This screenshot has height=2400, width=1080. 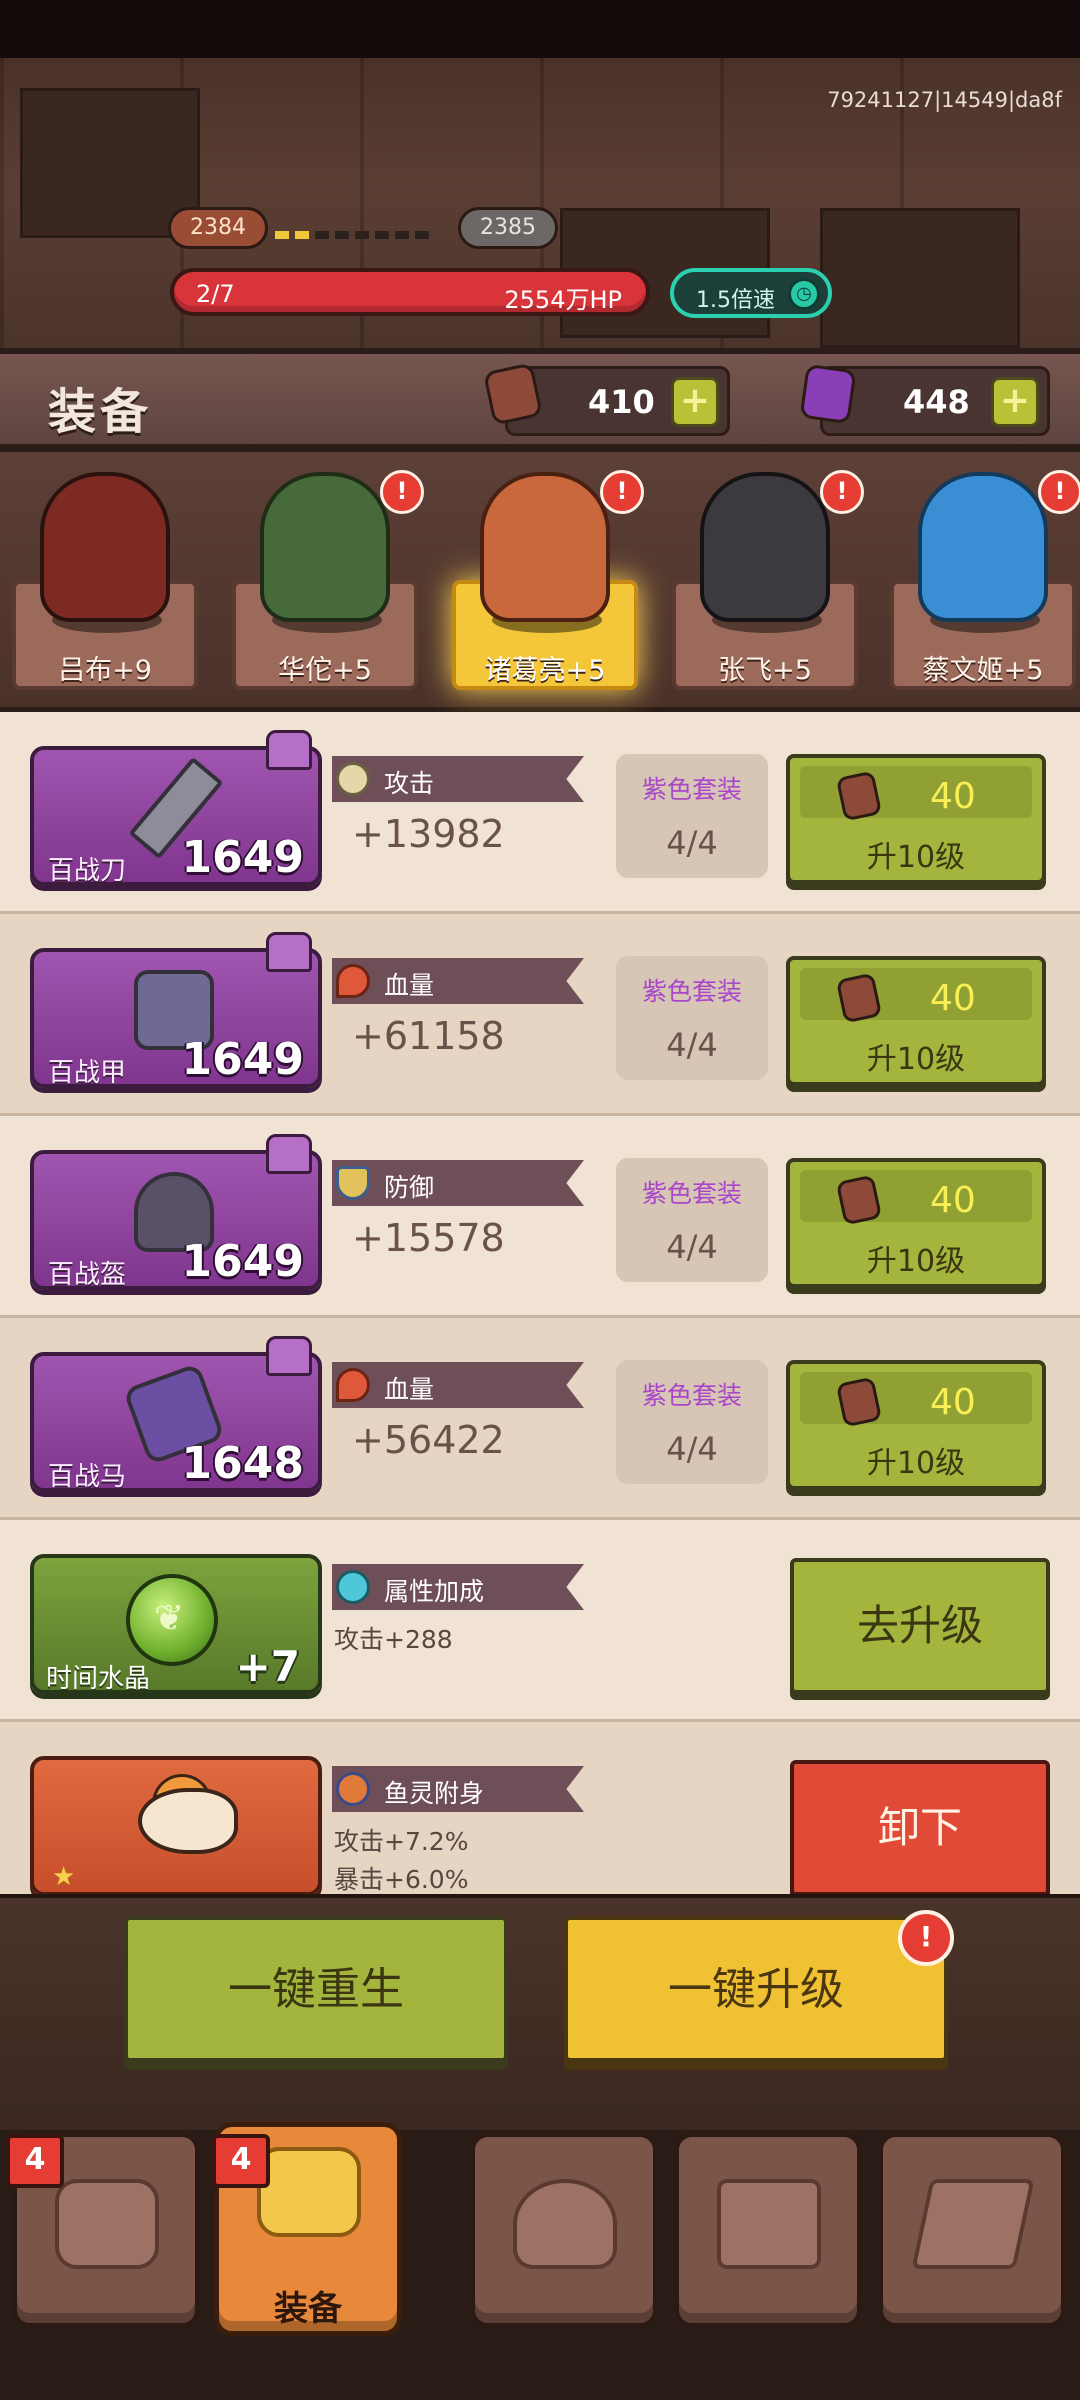 I want to click on fish-spirit-card: ★, so click(x=176, y=1825).